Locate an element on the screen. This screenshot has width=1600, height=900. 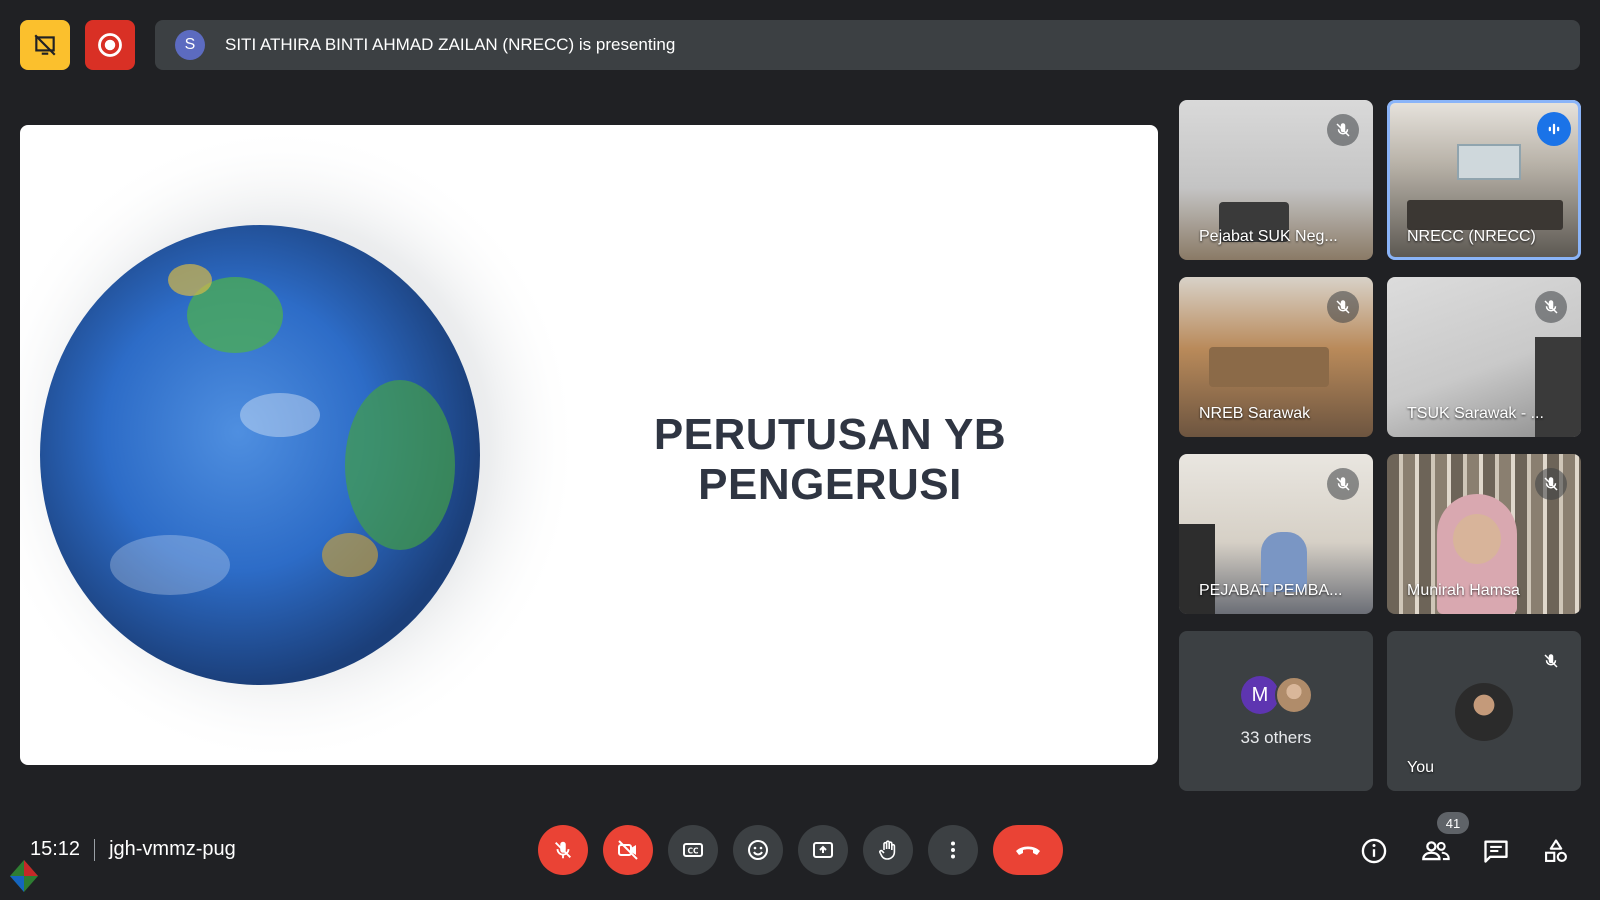
meeting-info: 15:12 jgh-vmmz-pug is located at coordinates (133, 849).